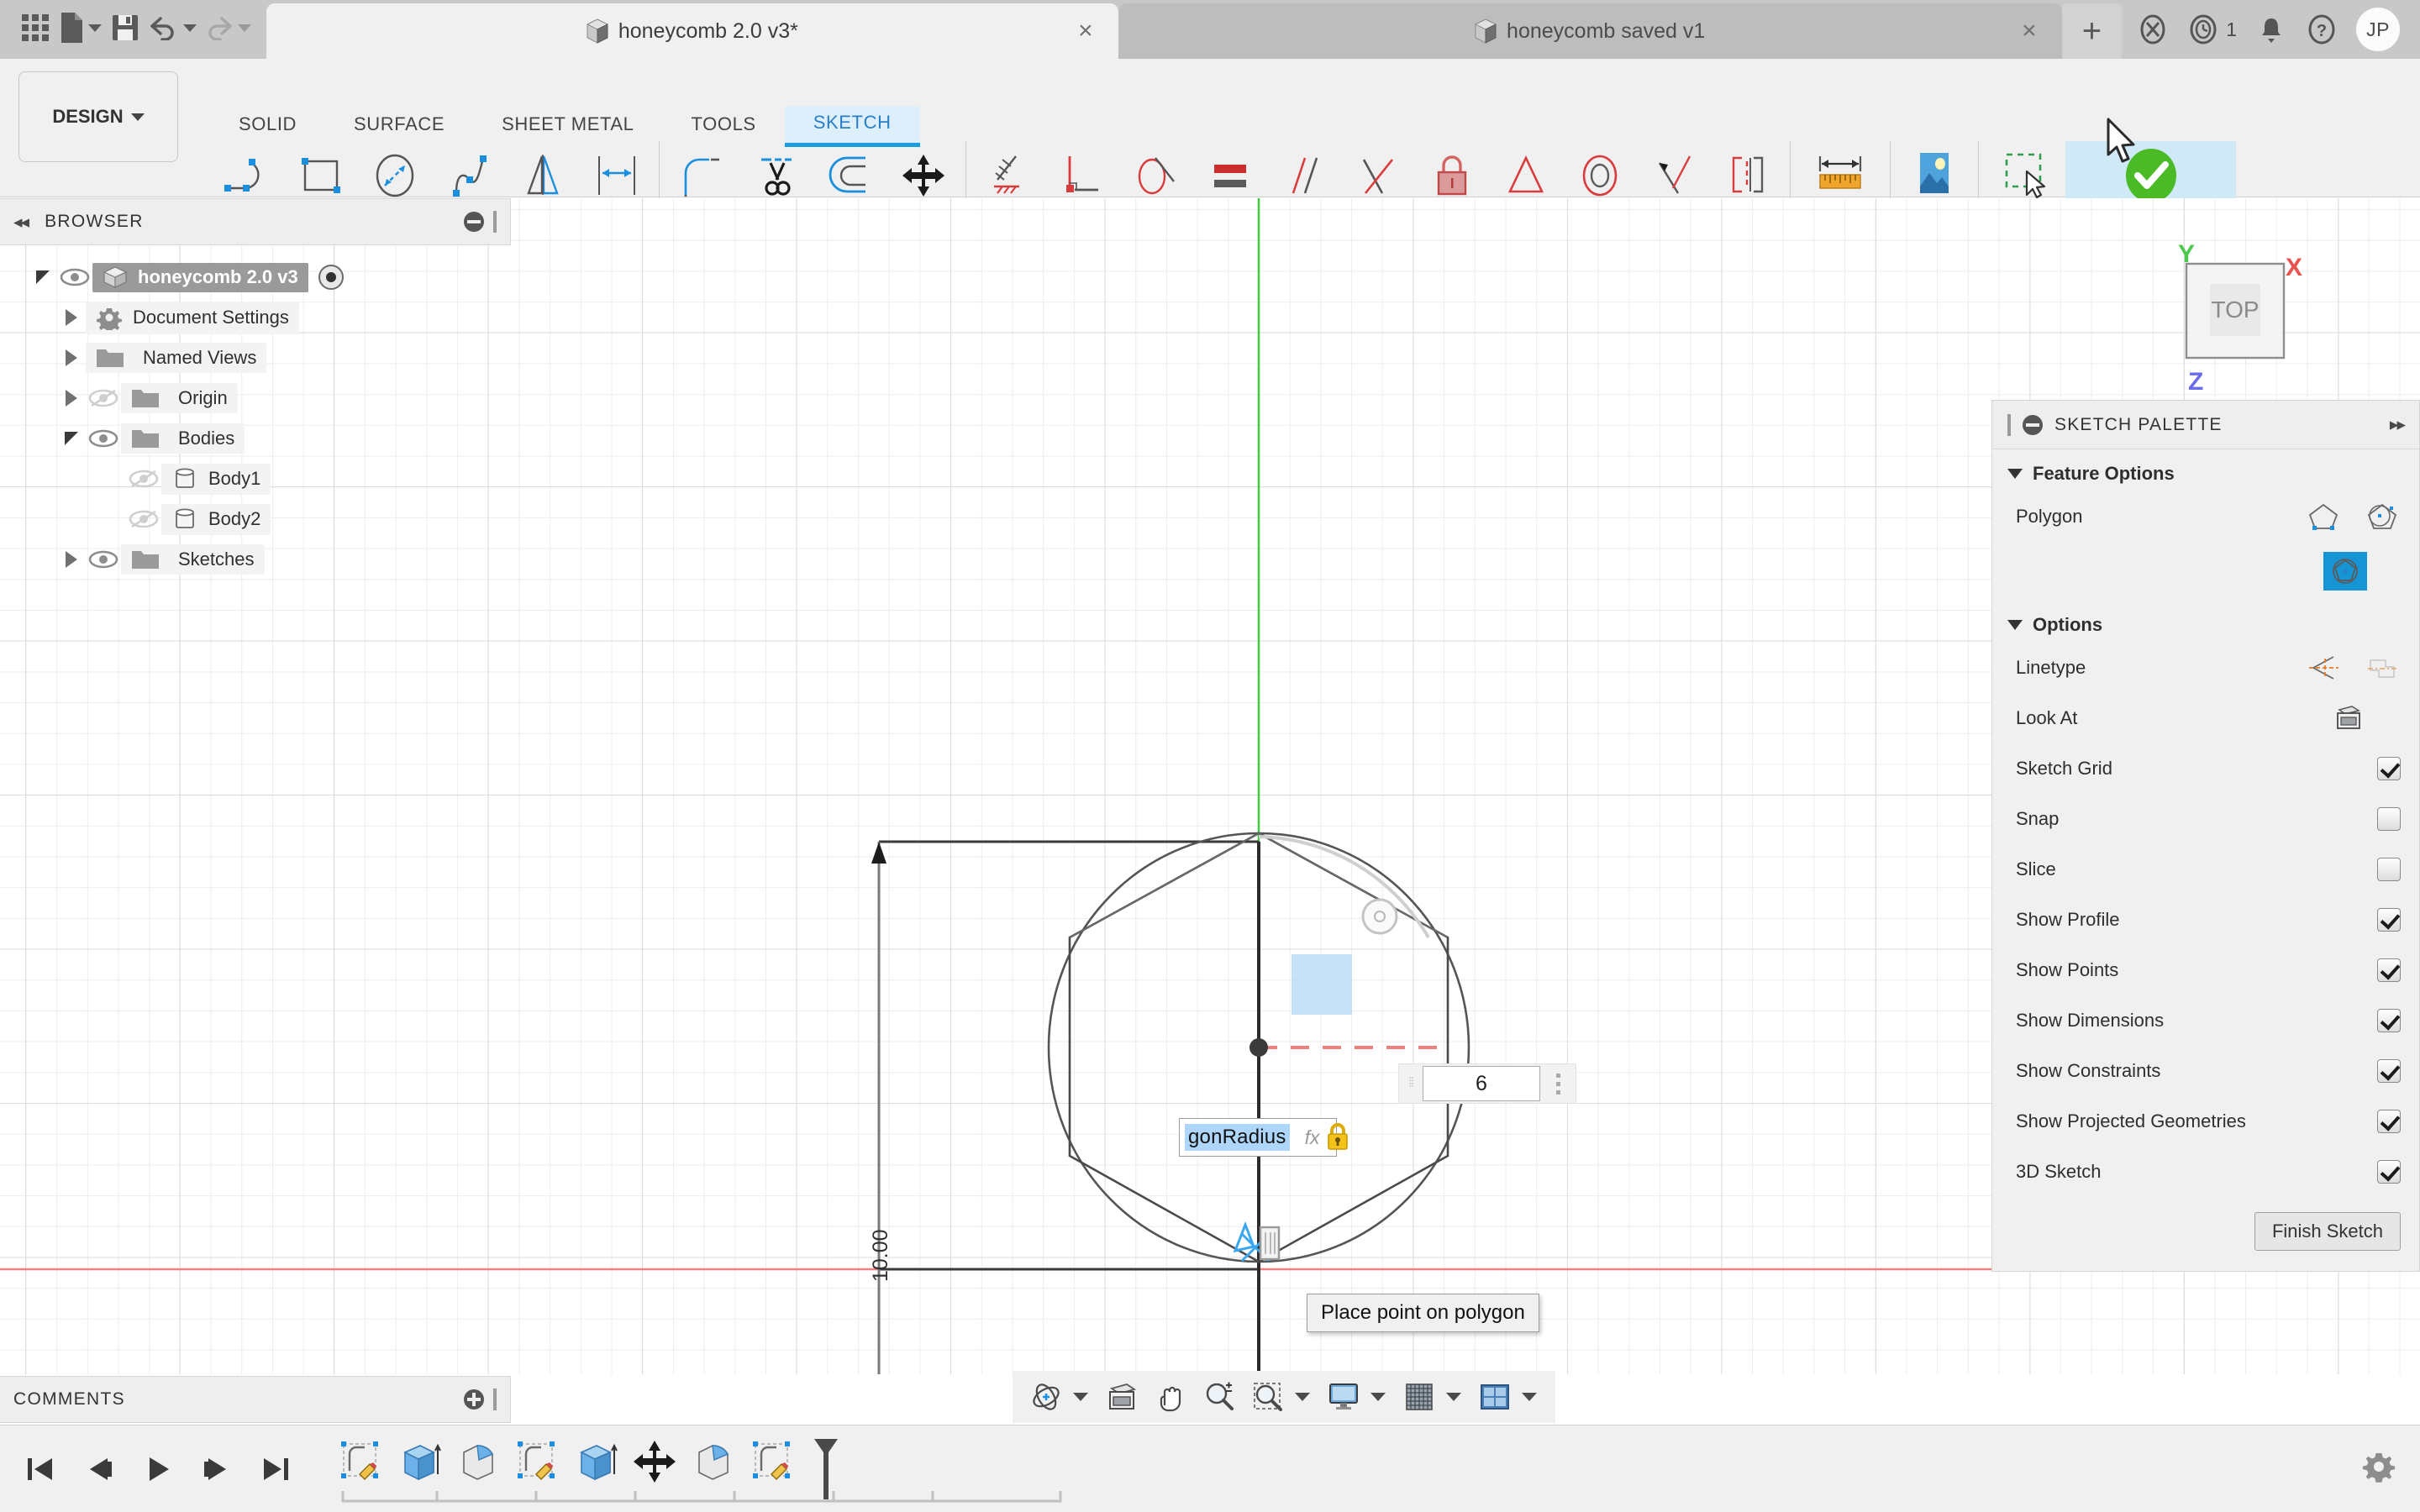 The height and width of the screenshot is (1512, 2420). What do you see at coordinates (255, 438) in the screenshot?
I see `tree-item-bodies: Bodies` at bounding box center [255, 438].